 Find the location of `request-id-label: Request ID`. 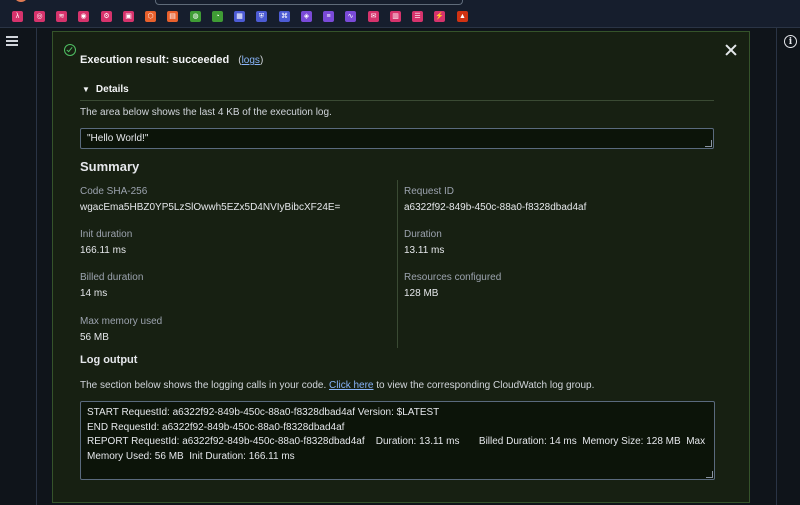

request-id-label: Request ID is located at coordinates (429, 191).